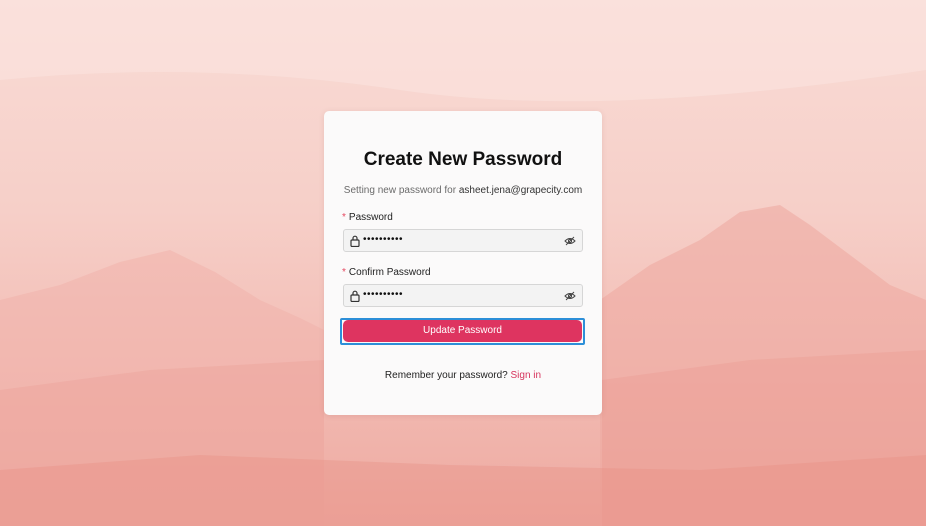 The width and height of the screenshot is (926, 526). I want to click on sign-in-prompt: Remember your password? Sign in, so click(463, 375).